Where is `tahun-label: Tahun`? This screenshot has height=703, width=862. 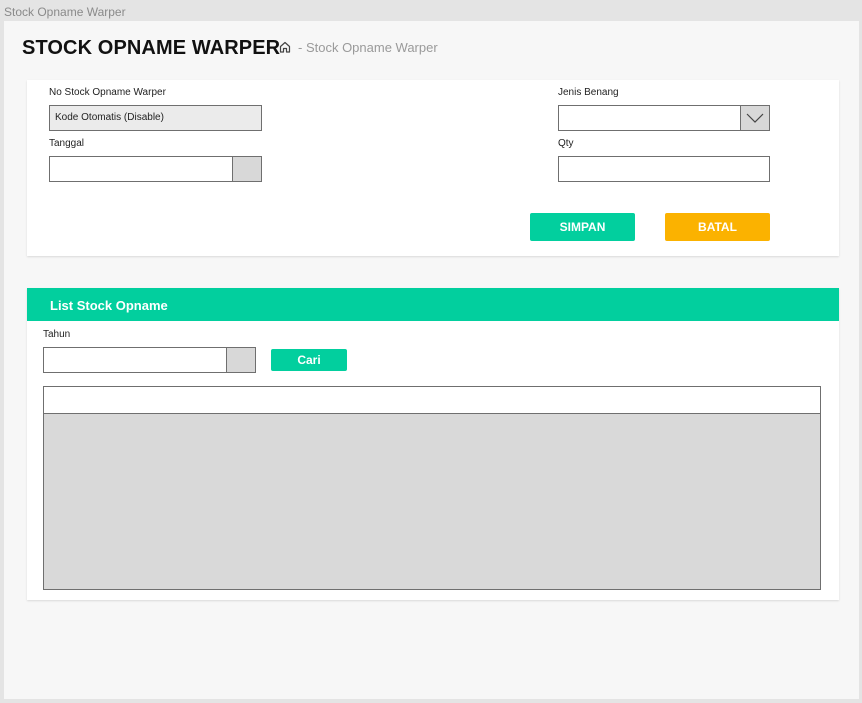
tahun-label: Tahun is located at coordinates (57, 334).